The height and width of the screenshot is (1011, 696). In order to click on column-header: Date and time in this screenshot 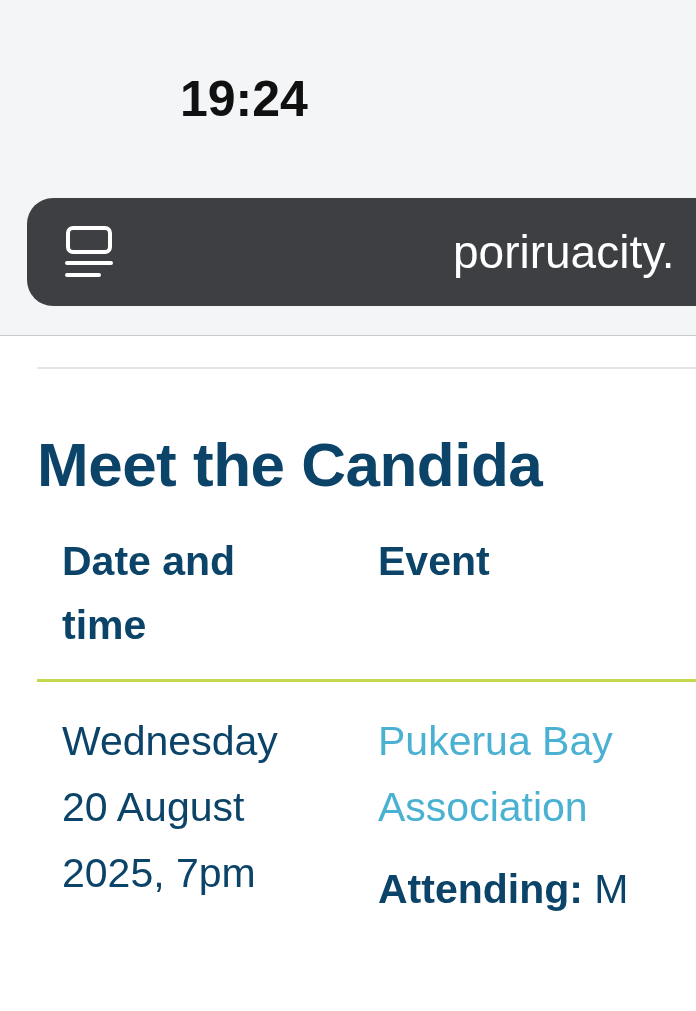, I will do `click(149, 594)`.